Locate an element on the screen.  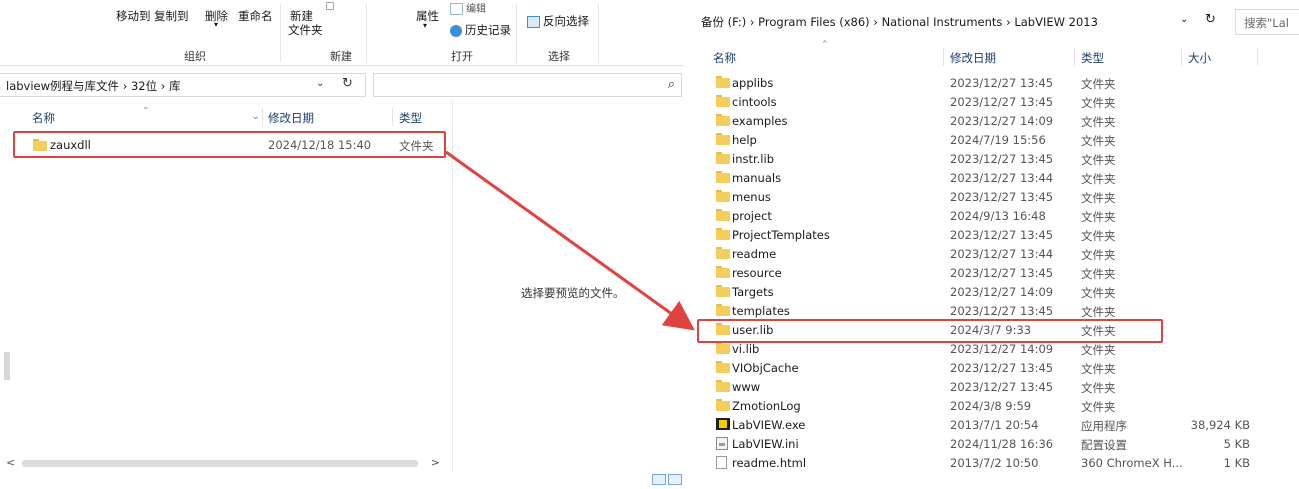
annotation-arrow is located at coordinates (570, 240).